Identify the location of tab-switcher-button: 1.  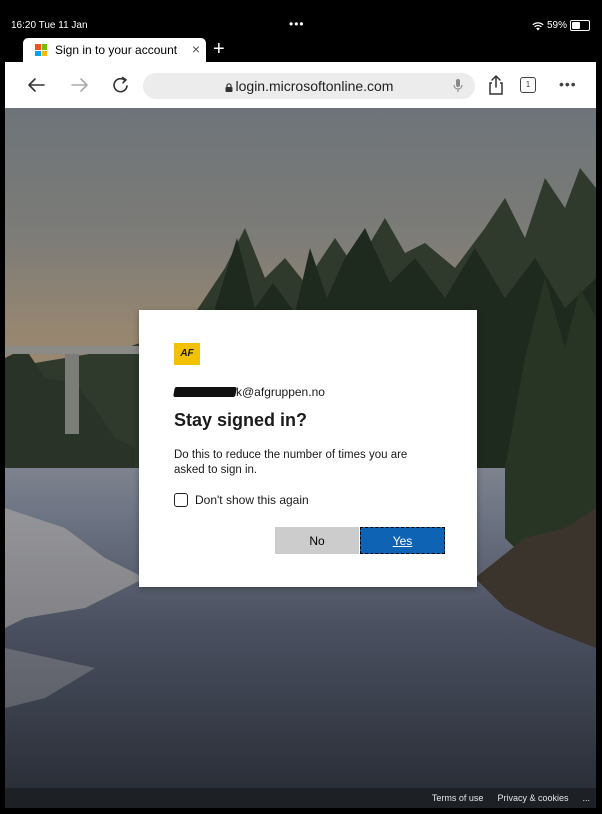
(528, 85).